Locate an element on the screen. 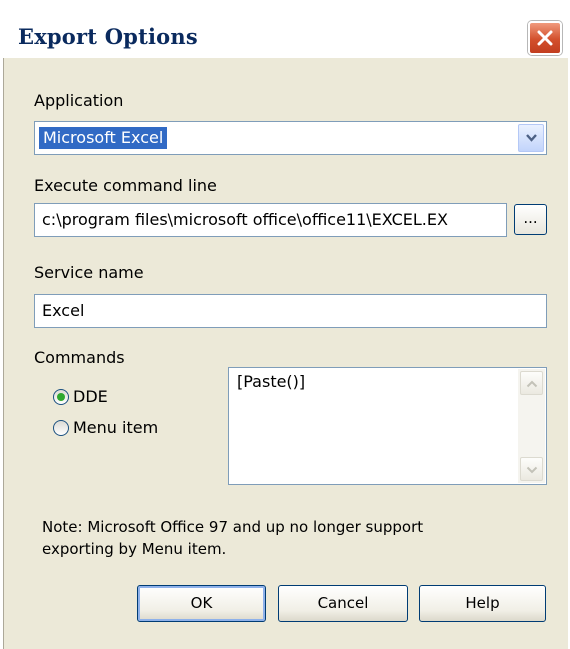 The width and height of the screenshot is (570, 649). application-select: Microsoft Excel is located at coordinates (290, 138).